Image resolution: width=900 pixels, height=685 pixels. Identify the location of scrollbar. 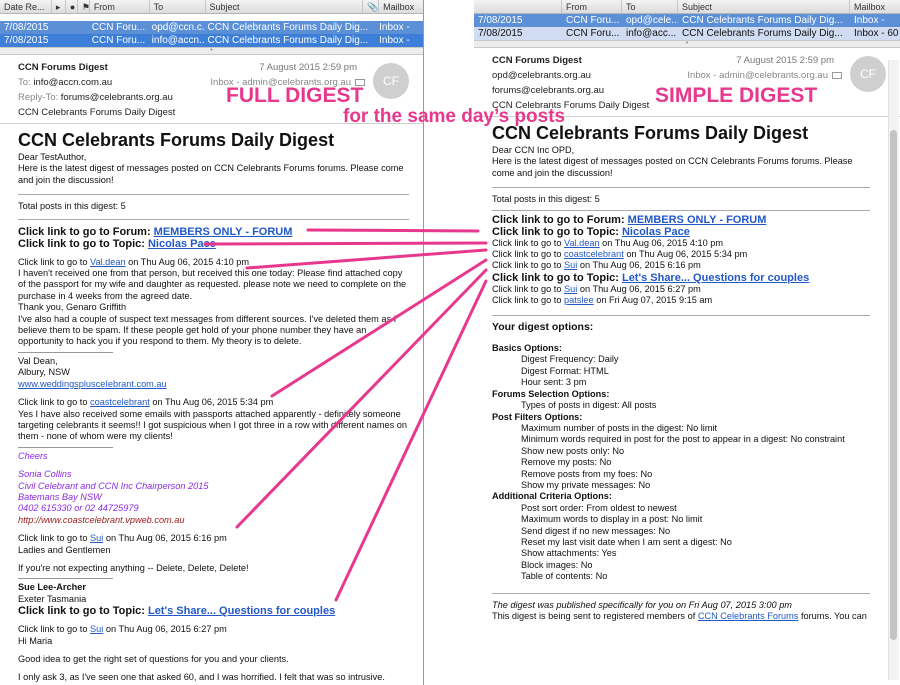
(893, 385).